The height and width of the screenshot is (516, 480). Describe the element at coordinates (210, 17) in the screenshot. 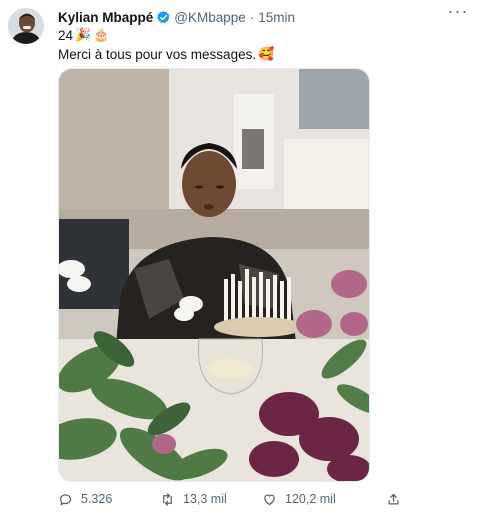

I see `author-handle: @KMbappe` at that location.